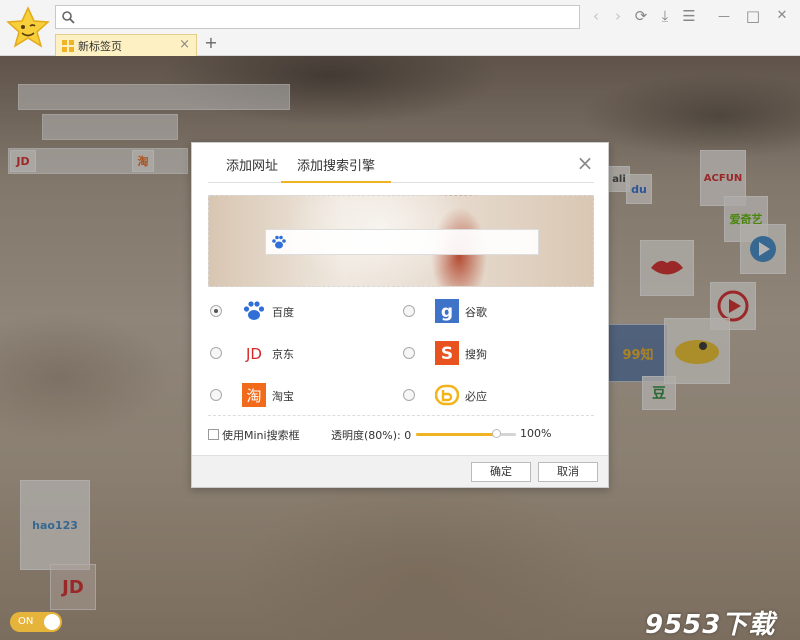 The image size is (800, 640). Describe the element at coordinates (641, 16) in the screenshot. I see `refresh-icon: ⟳` at that location.